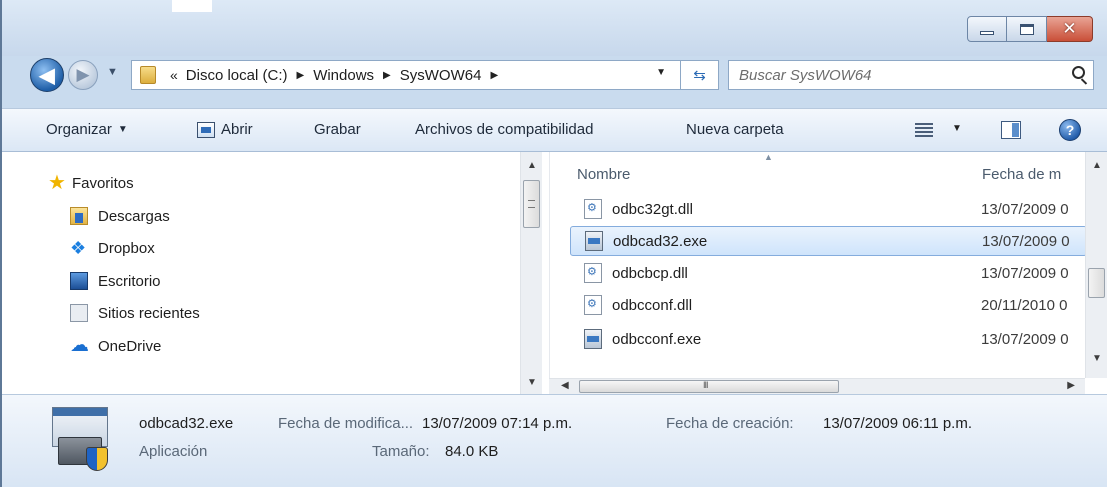  I want to click on nav-item-desktop: Escritorio, so click(115, 281).